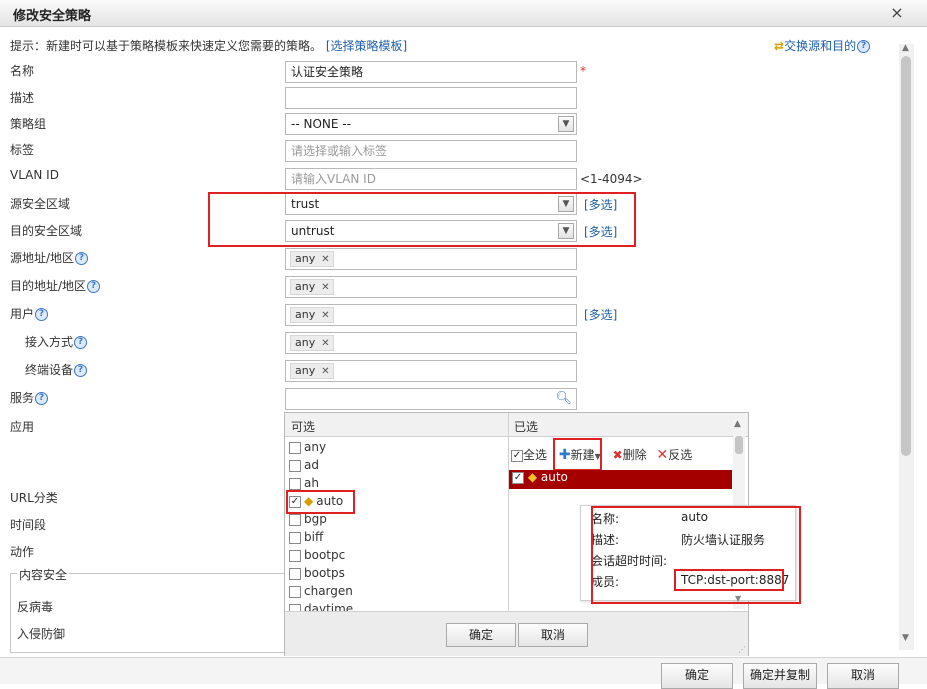  What do you see at coordinates (431, 399) in the screenshot?
I see `service-input: 🔍︎` at bounding box center [431, 399].